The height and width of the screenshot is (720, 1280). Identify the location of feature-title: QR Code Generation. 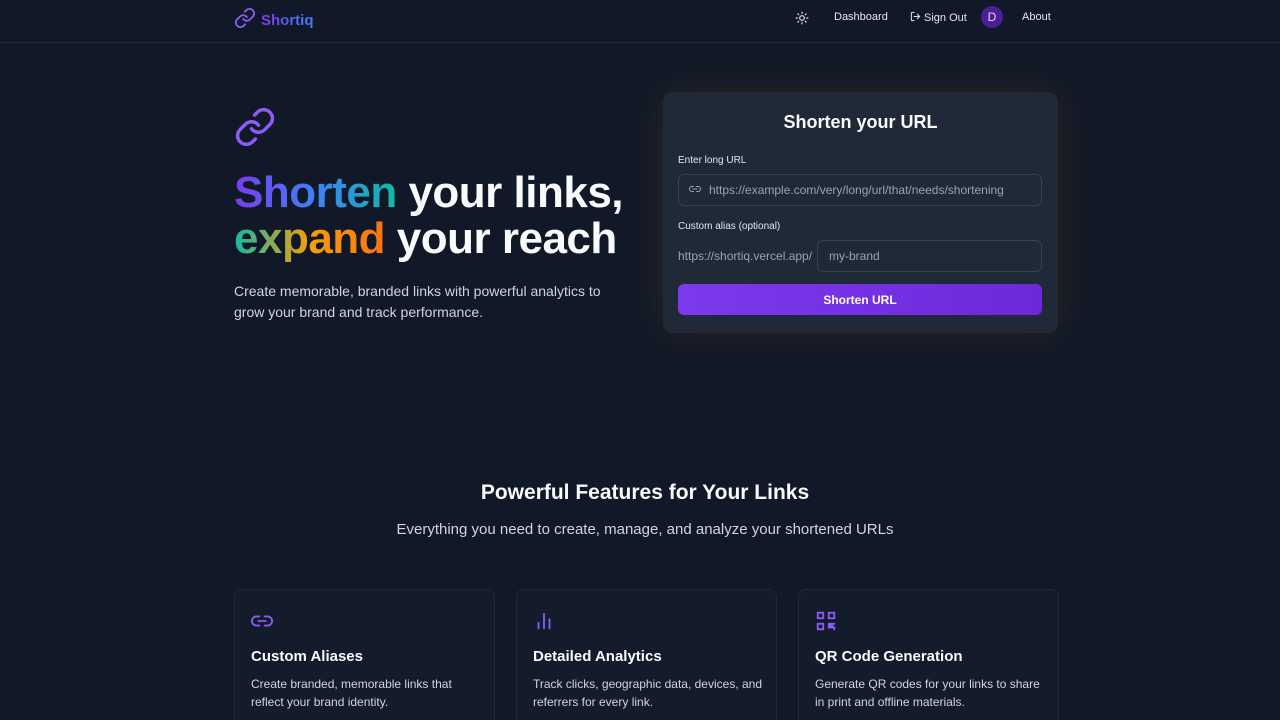
(889, 656).